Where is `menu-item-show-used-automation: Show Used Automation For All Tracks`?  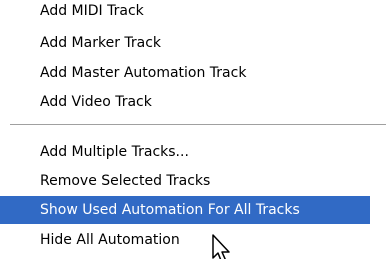 menu-item-show-used-automation: Show Used Automation For All Tracks is located at coordinates (185, 210).